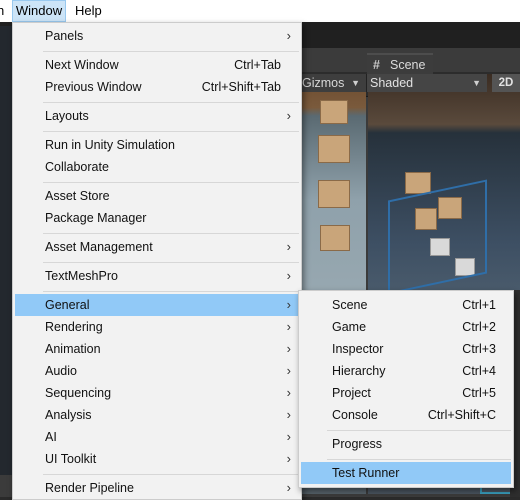 This screenshot has height=500, width=520. I want to click on menu-item-label: Analysis, so click(68, 415).